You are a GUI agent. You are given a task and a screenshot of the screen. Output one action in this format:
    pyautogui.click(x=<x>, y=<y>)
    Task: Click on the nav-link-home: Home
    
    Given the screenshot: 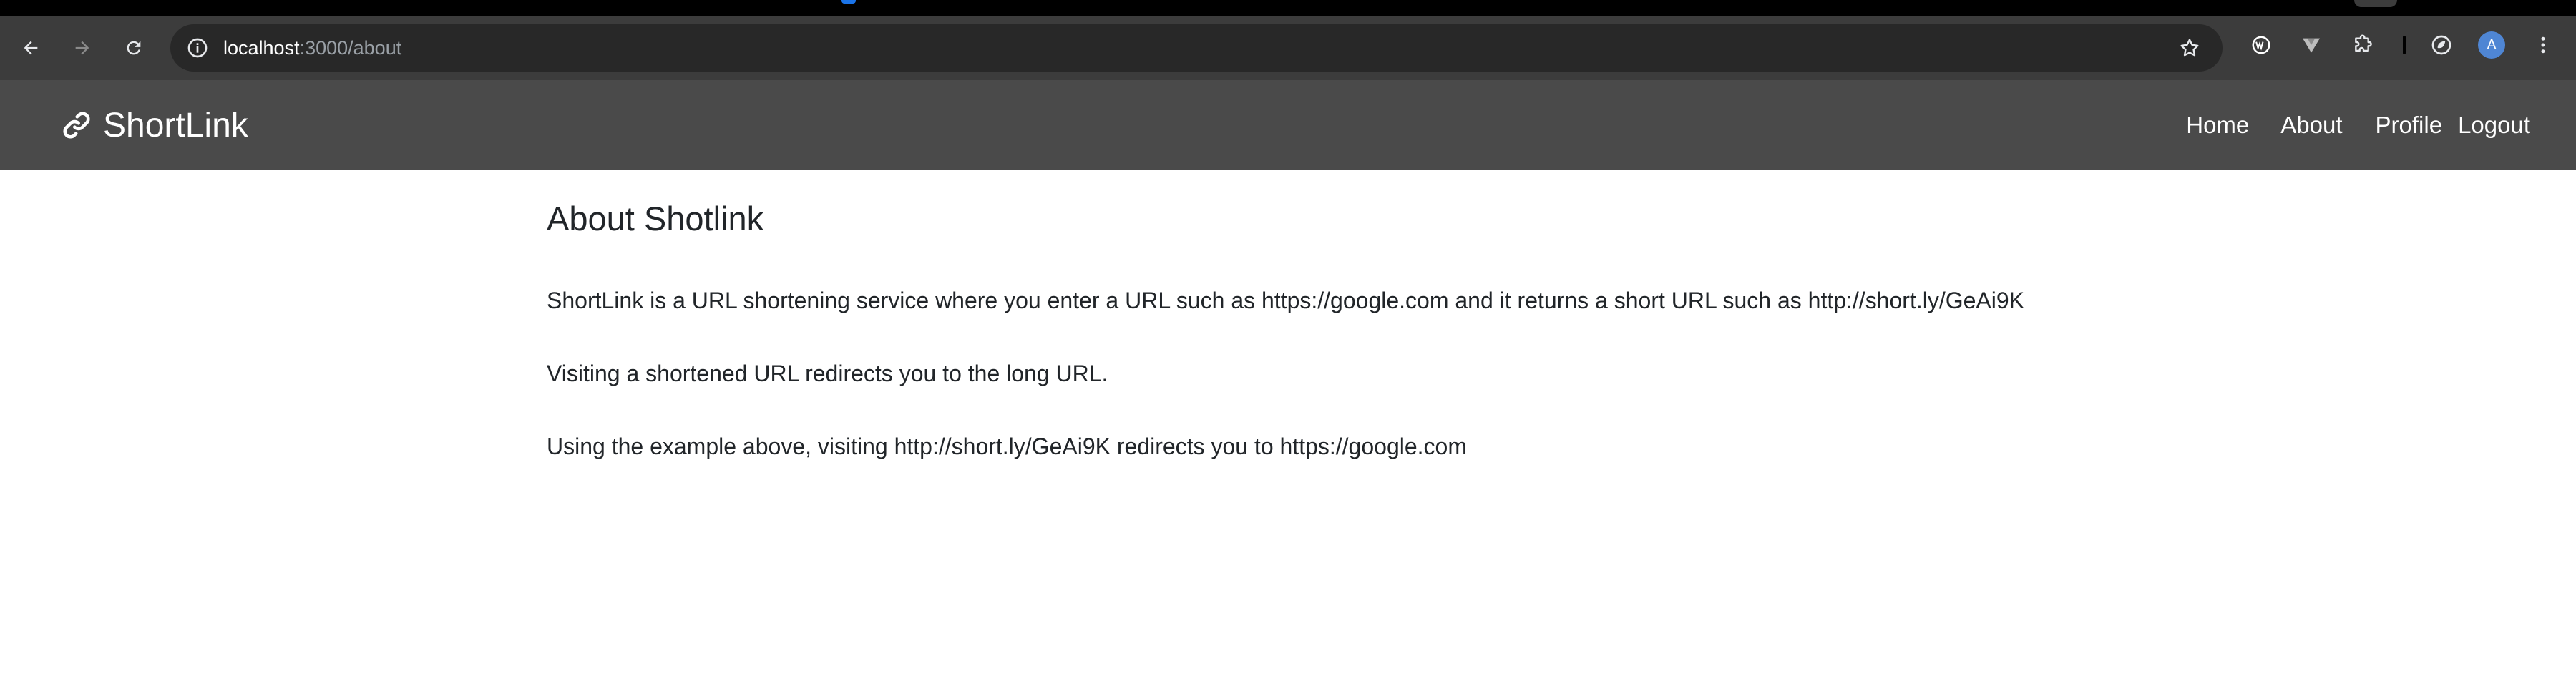 What is the action you would take?
    pyautogui.click(x=2217, y=125)
    